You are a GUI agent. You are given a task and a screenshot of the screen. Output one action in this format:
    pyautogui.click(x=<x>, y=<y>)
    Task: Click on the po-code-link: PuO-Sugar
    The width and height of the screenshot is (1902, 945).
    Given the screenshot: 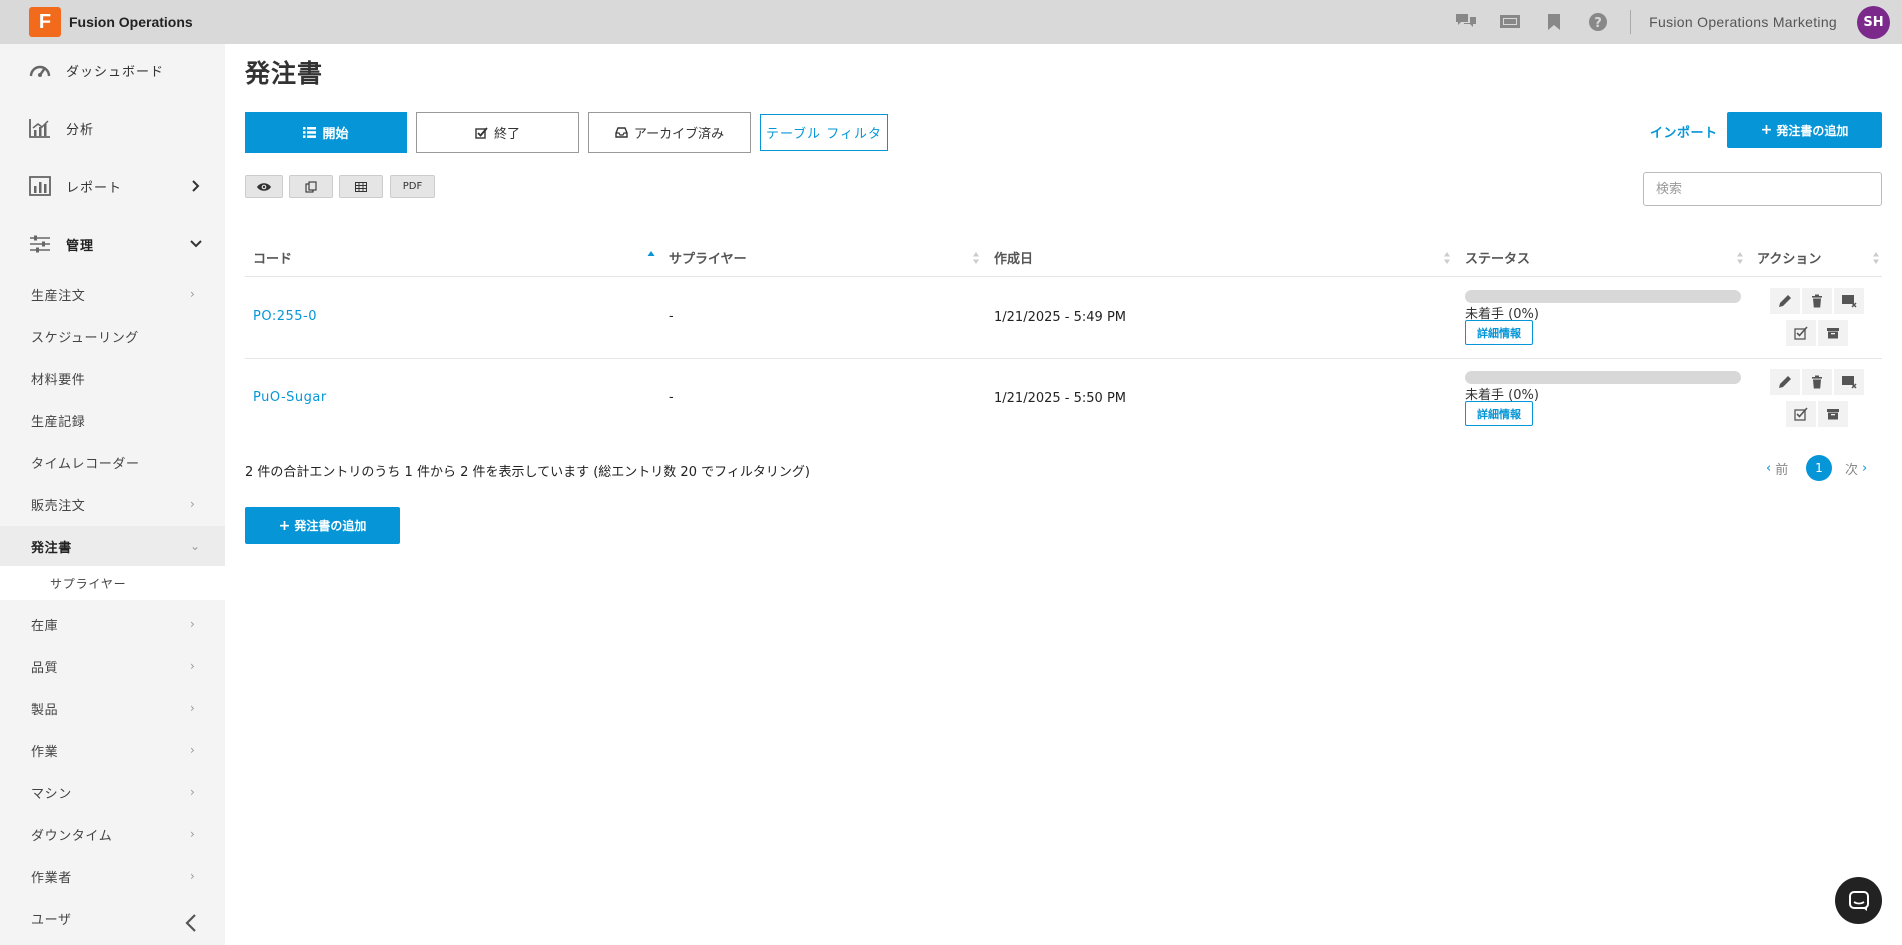 What is the action you would take?
    pyautogui.click(x=290, y=397)
    